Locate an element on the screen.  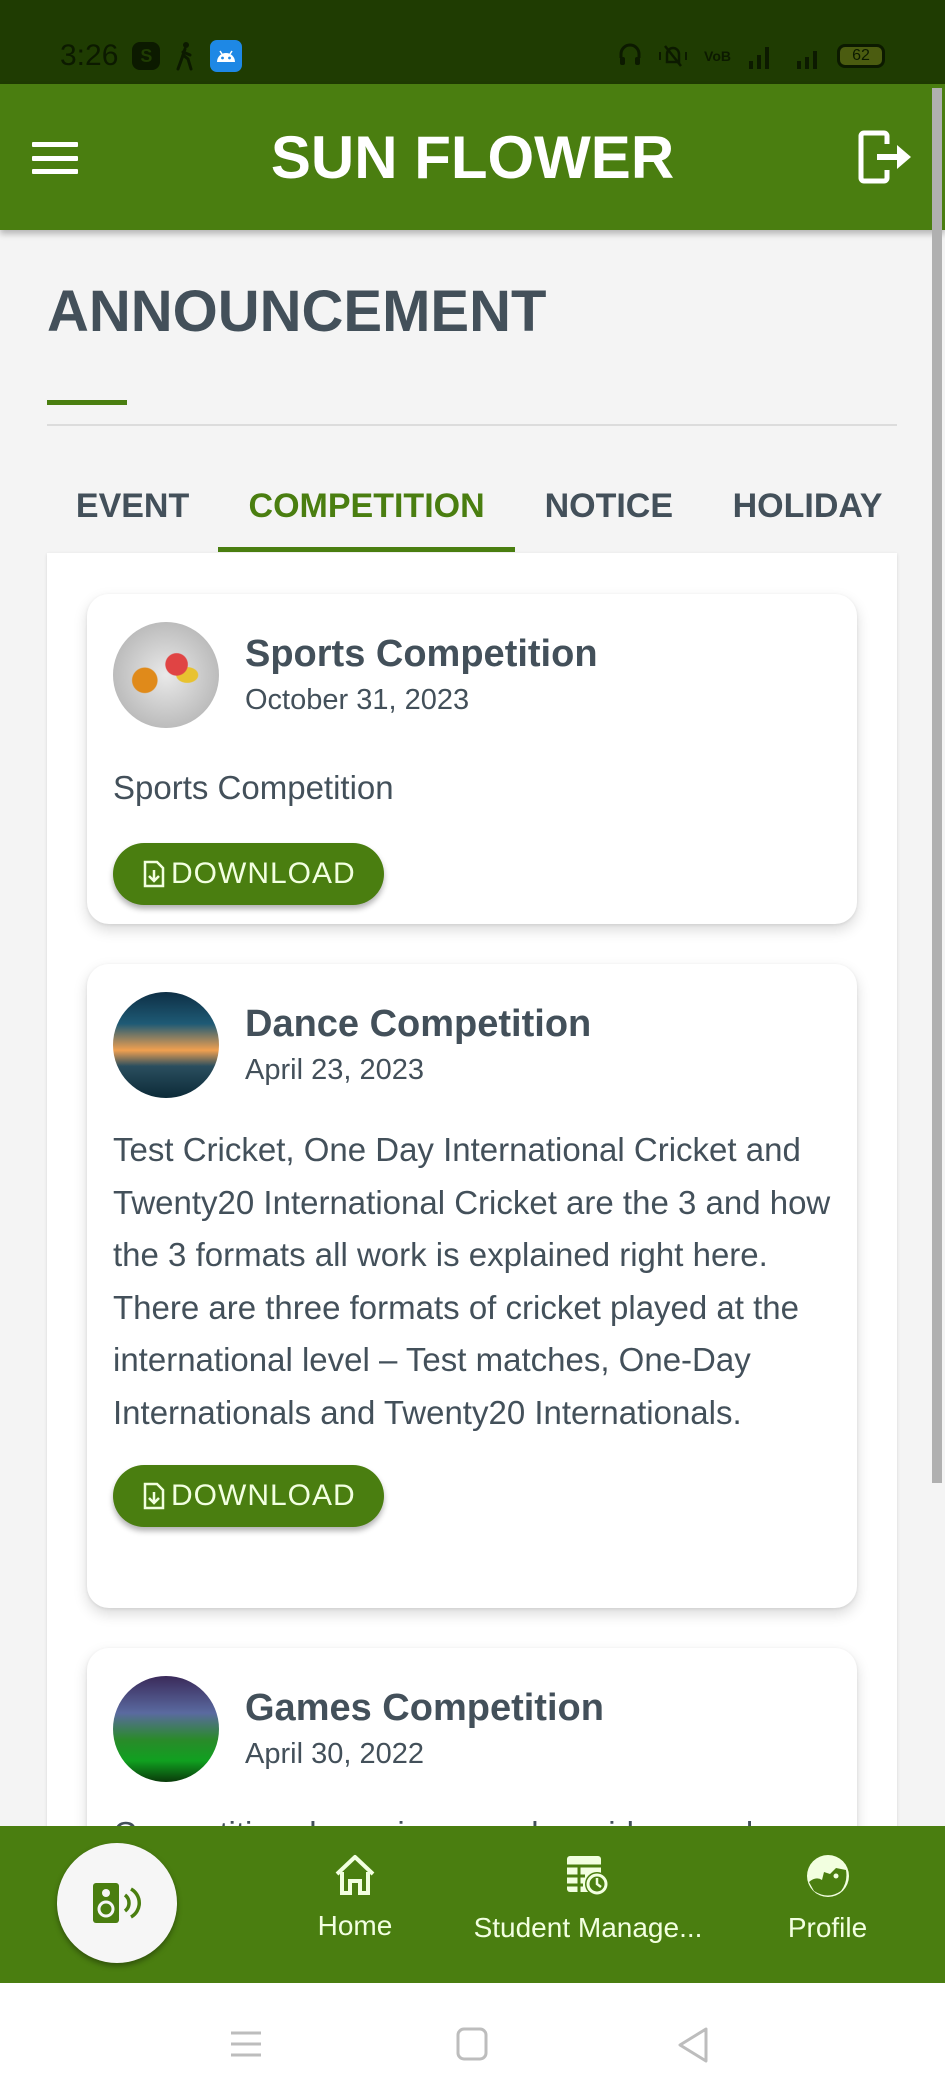
walking-icon is located at coordinates (185, 56).